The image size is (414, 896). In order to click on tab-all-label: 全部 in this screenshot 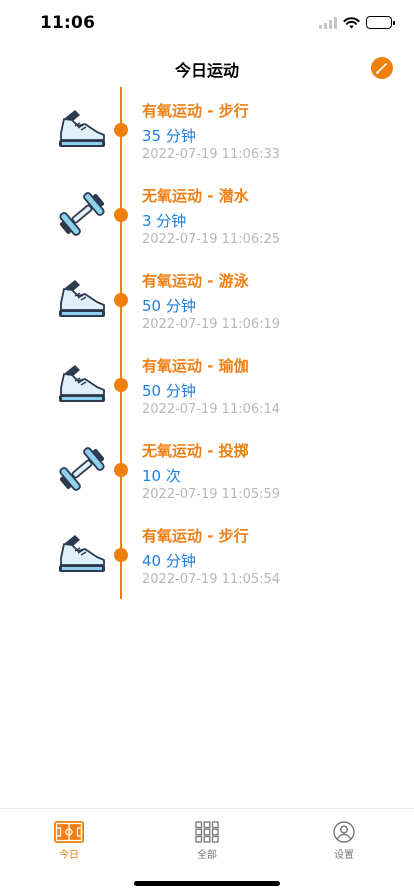, I will do `click(207, 855)`.